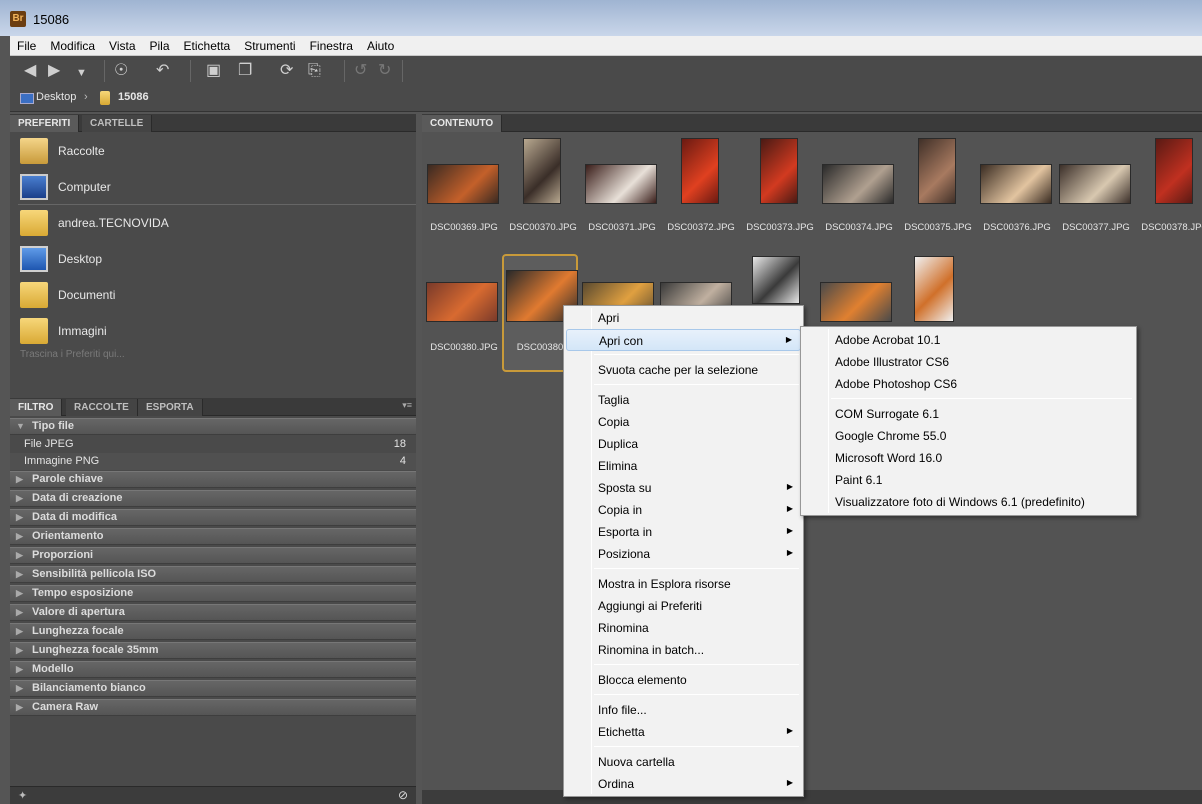 The height and width of the screenshot is (804, 1202). I want to click on favorite-user-folder: andrea.TECNOVIDA, so click(213, 223).